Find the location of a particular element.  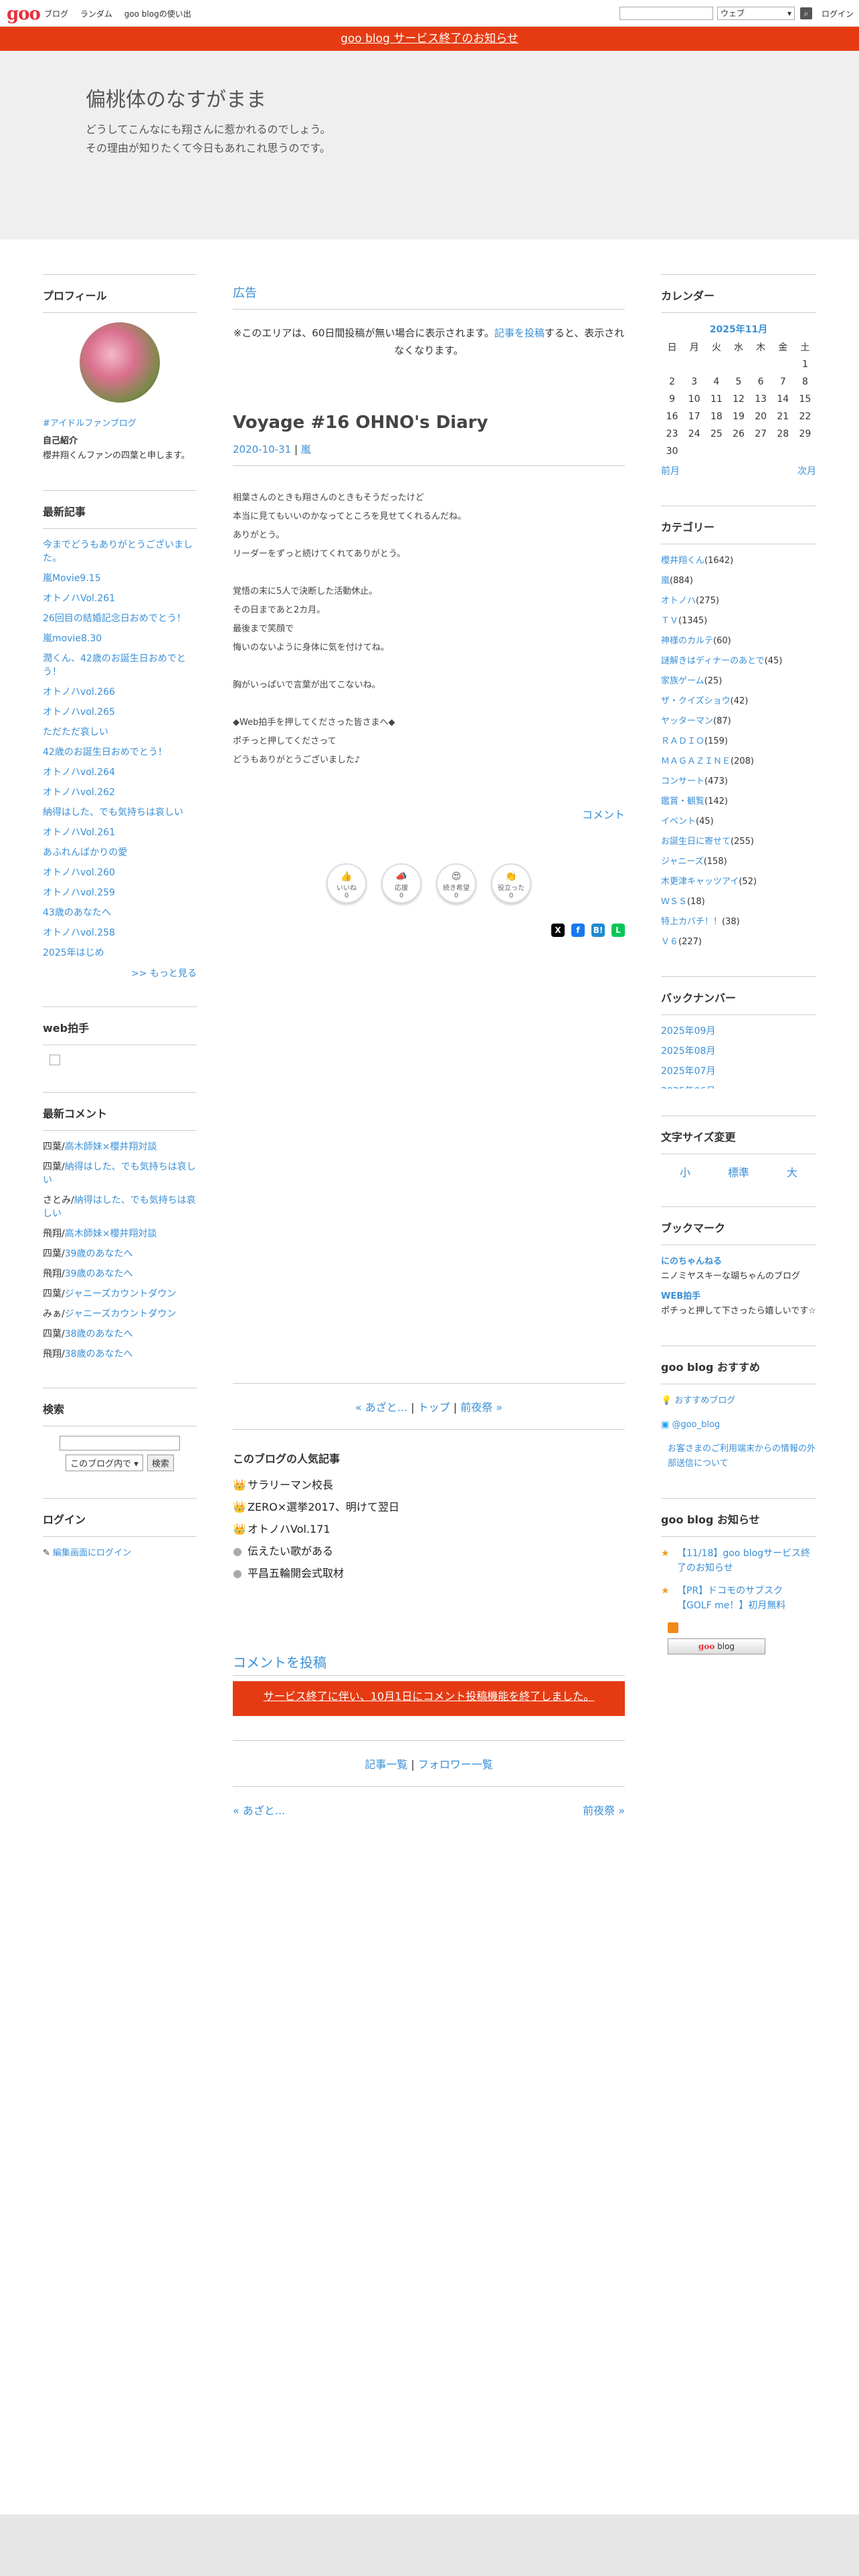

popular-post-title: サラリーマン校長 is located at coordinates (290, 1485).